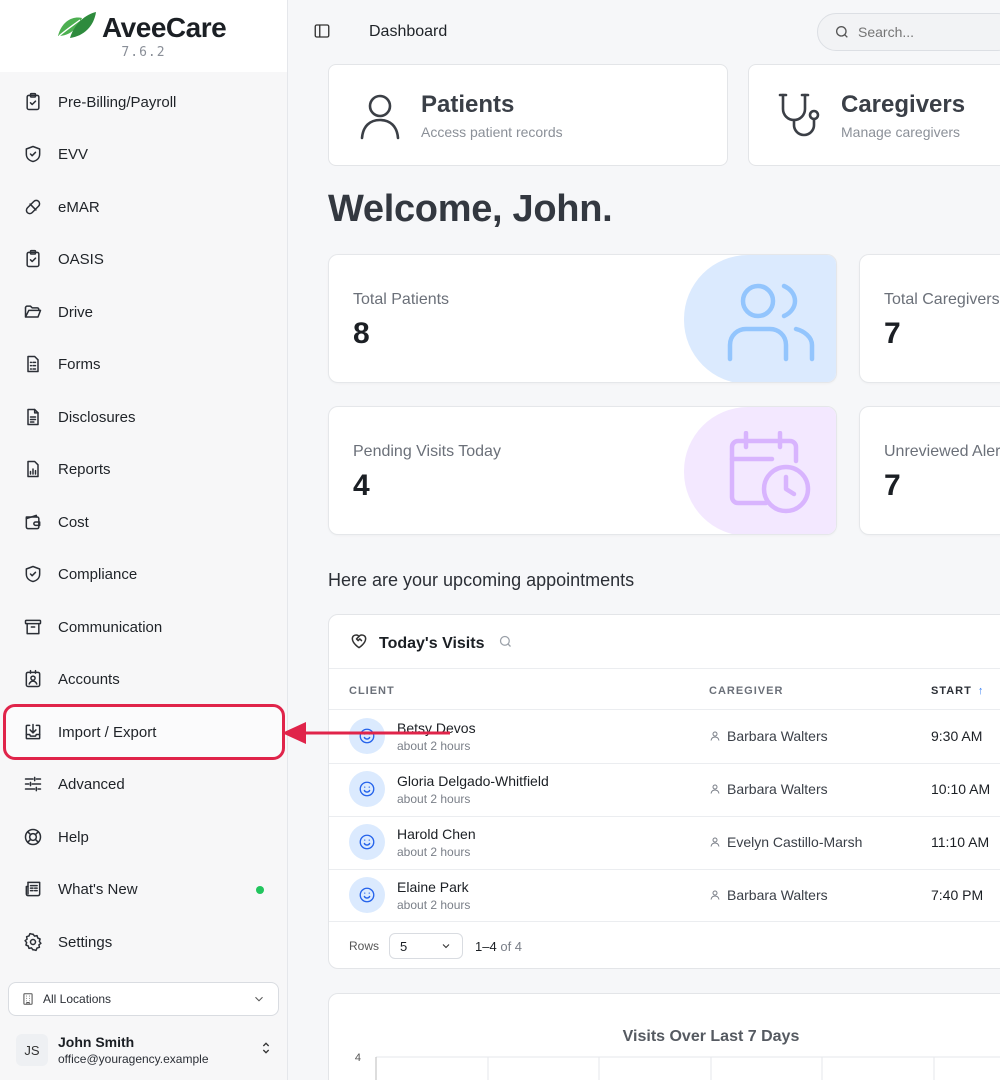  I want to click on stat-value: 8, so click(361, 333).